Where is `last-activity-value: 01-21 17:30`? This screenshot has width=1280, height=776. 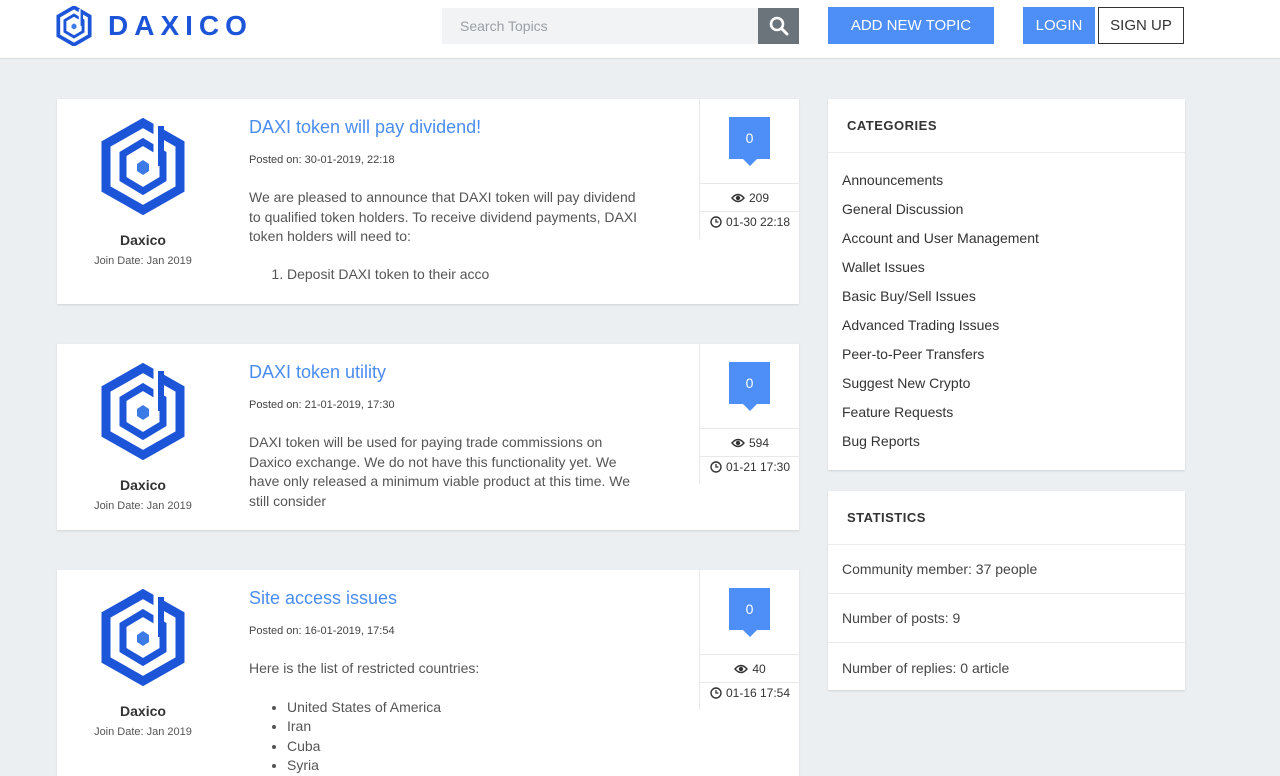 last-activity-value: 01-21 17:30 is located at coordinates (758, 467).